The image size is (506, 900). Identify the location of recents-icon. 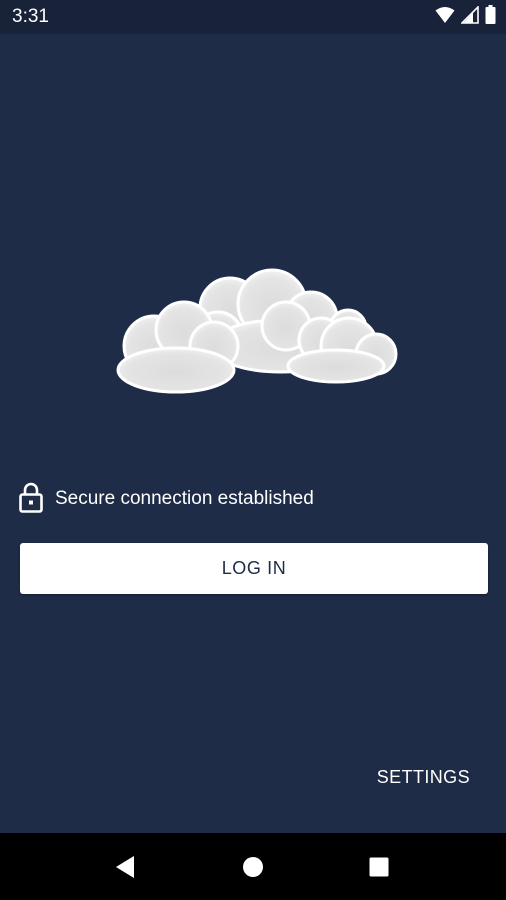
(379, 867).